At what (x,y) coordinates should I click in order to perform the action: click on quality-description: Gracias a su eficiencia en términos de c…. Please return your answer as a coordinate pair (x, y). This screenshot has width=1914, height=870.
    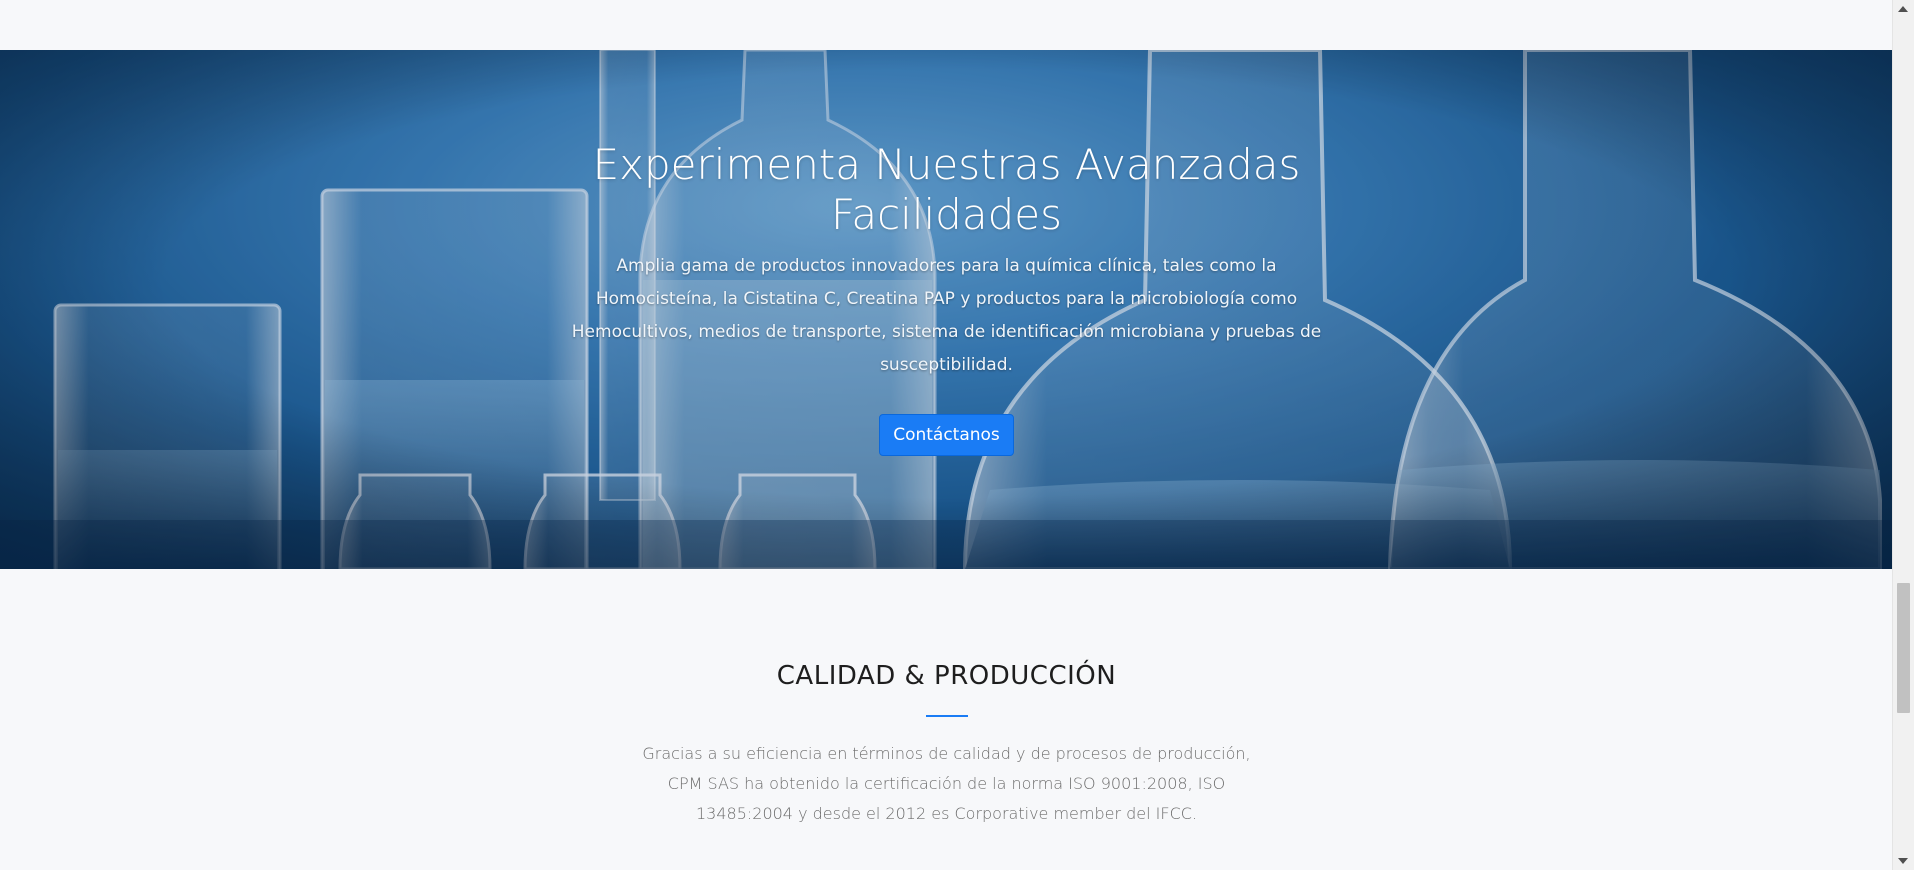
    Looking at the image, I should click on (946, 783).